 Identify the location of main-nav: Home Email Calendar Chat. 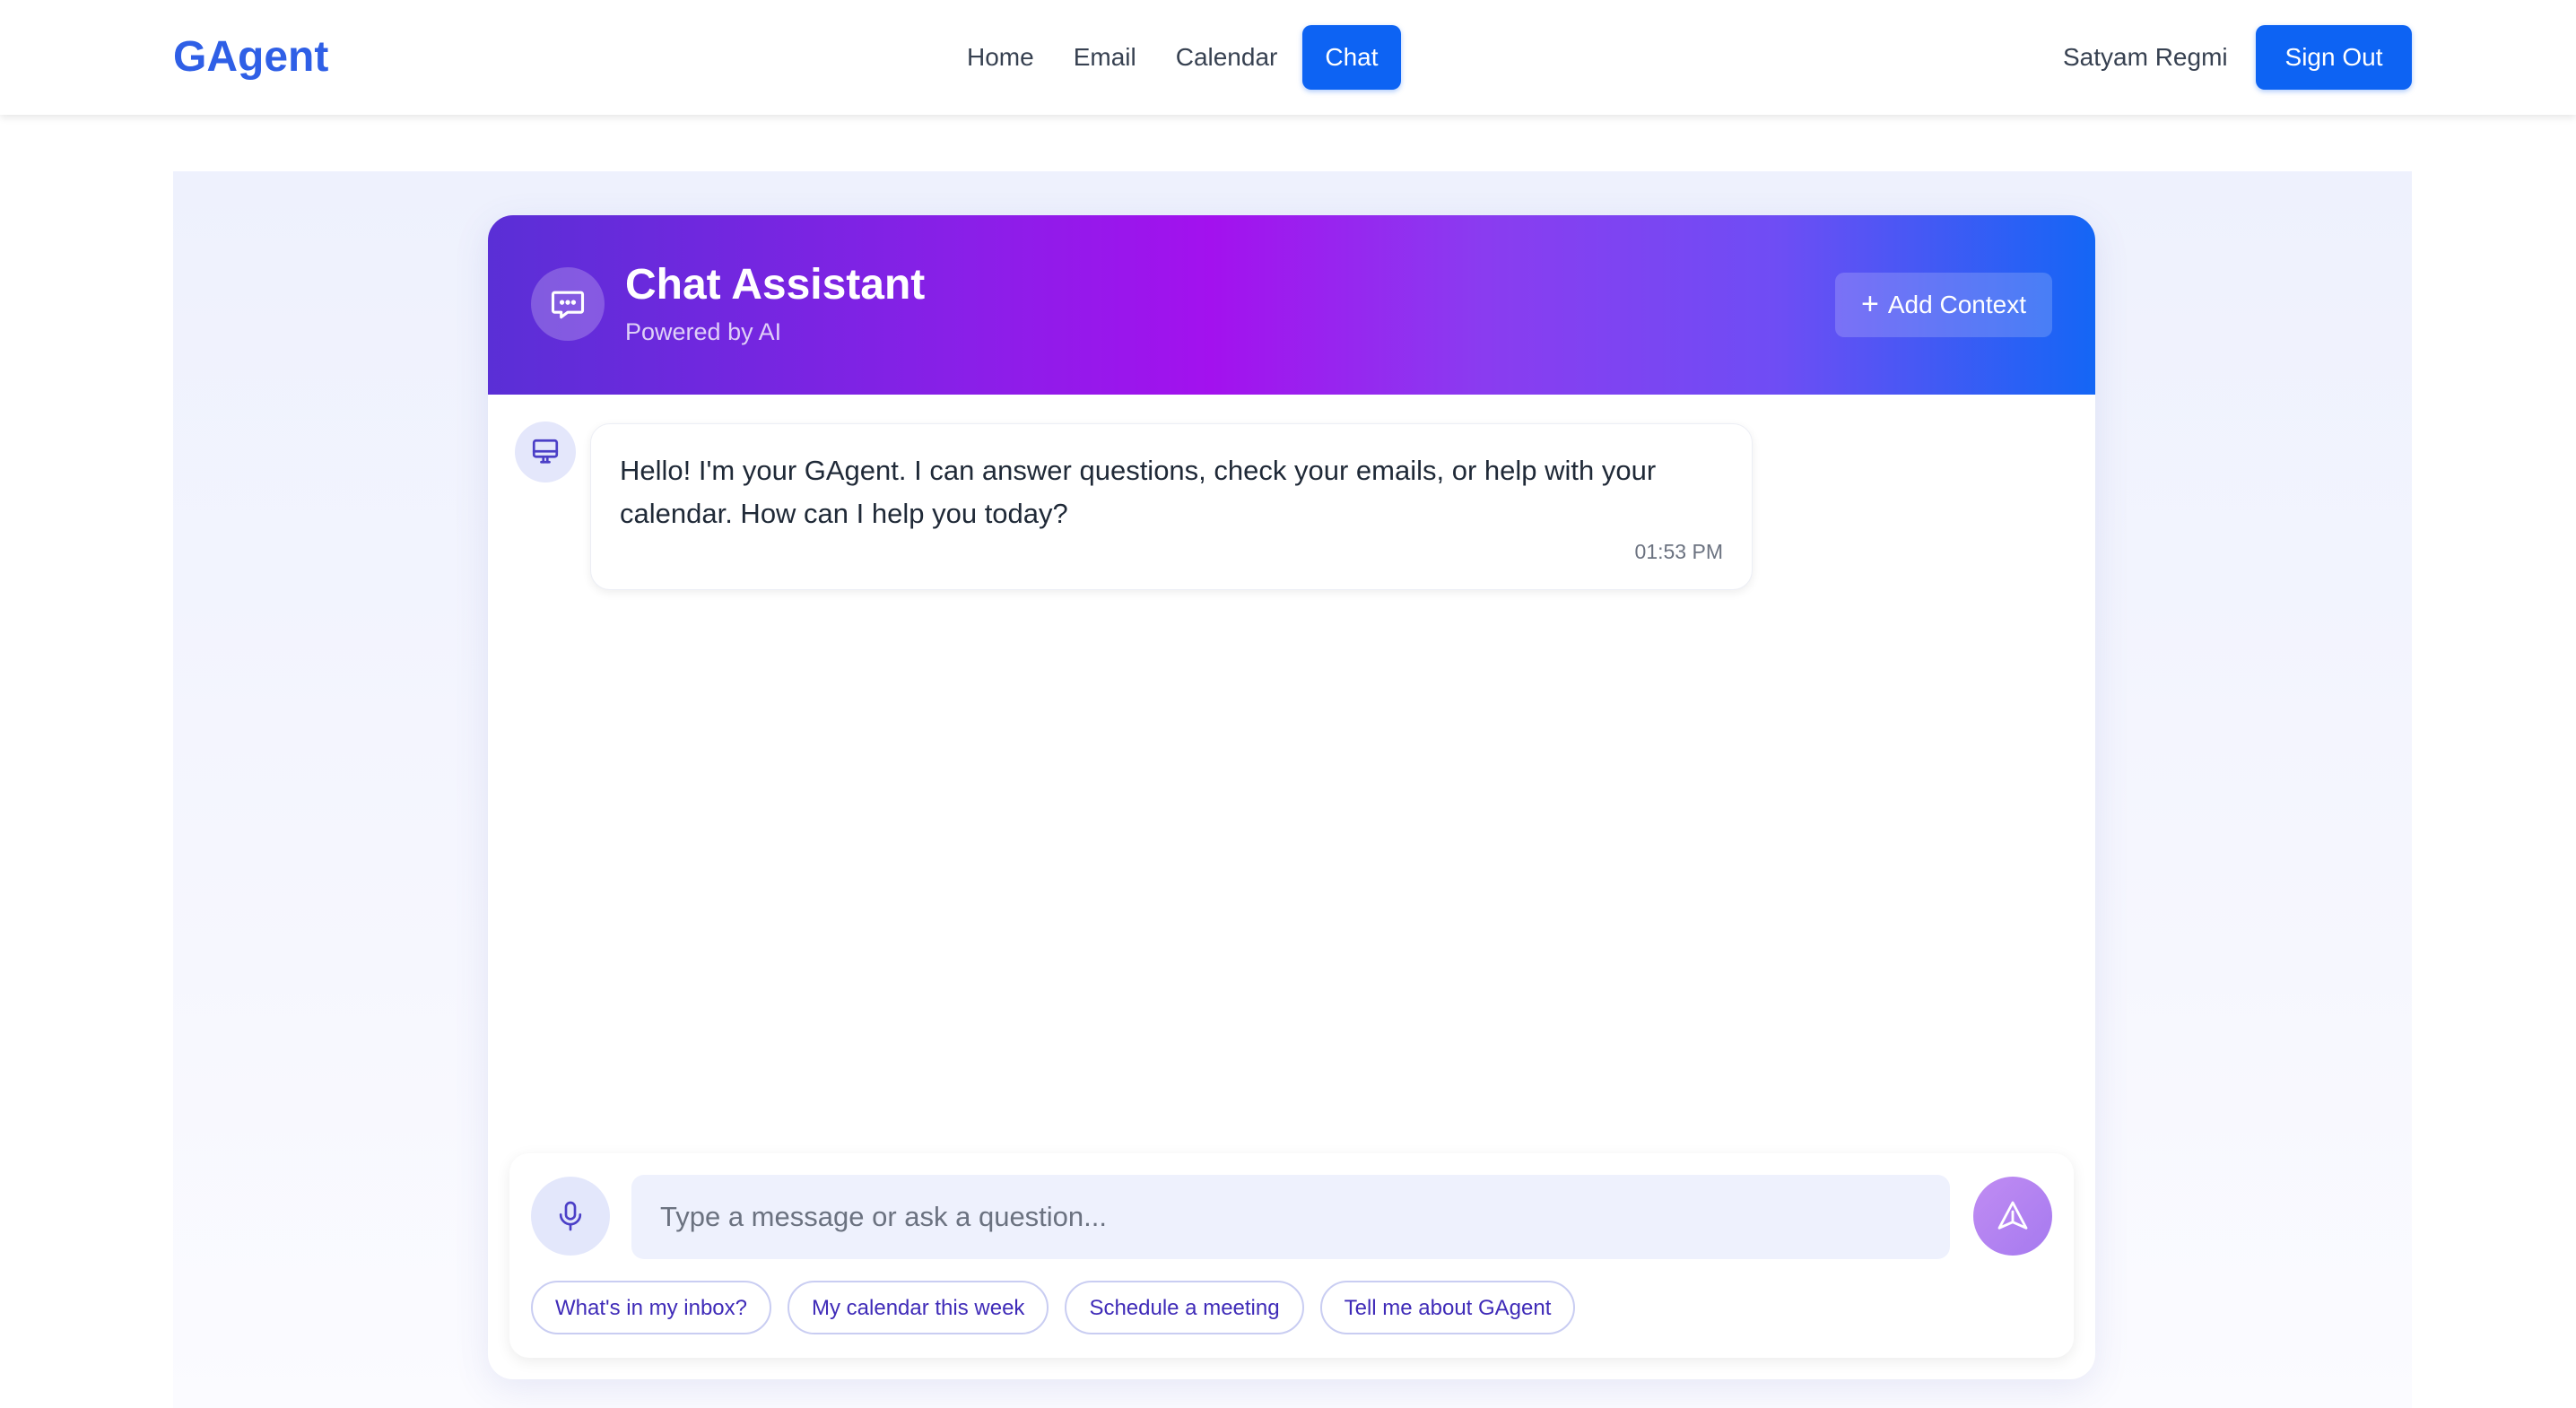
(1174, 57).